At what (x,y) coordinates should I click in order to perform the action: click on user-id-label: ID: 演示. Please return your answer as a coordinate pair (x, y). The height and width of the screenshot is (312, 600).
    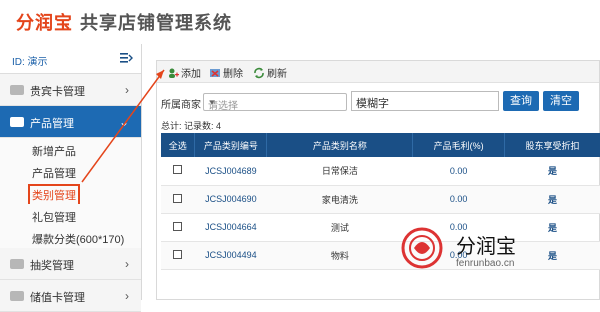
    Looking at the image, I should click on (30, 62).